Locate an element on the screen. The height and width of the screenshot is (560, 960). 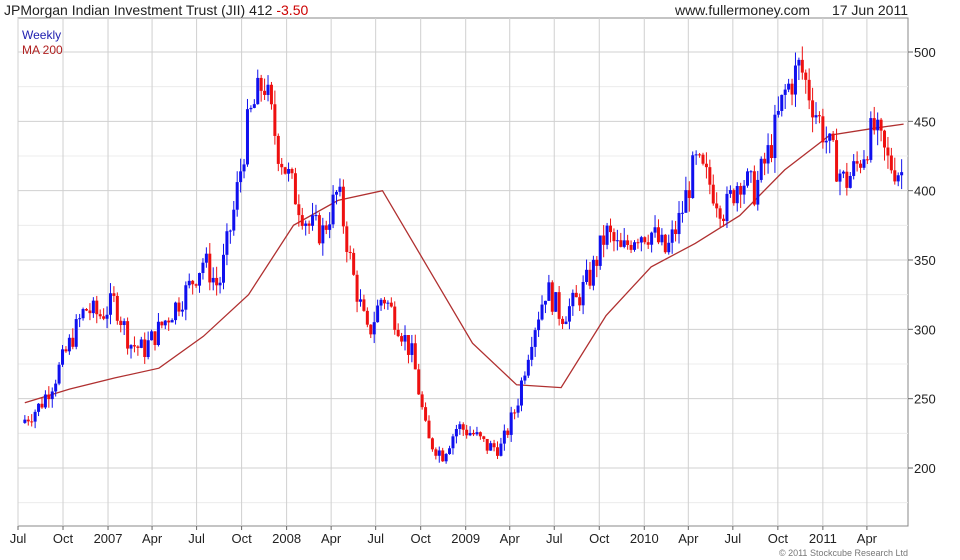
y-tick-label: 450 is located at coordinates (925, 121).